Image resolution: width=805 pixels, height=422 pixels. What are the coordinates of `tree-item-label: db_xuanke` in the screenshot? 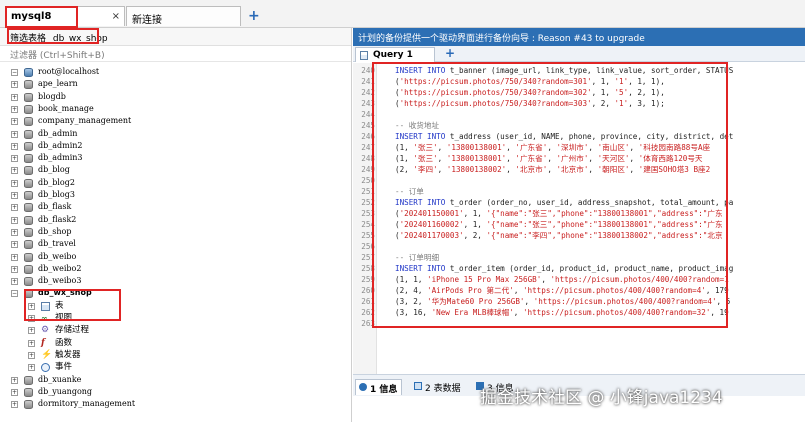 It's located at (60, 379).